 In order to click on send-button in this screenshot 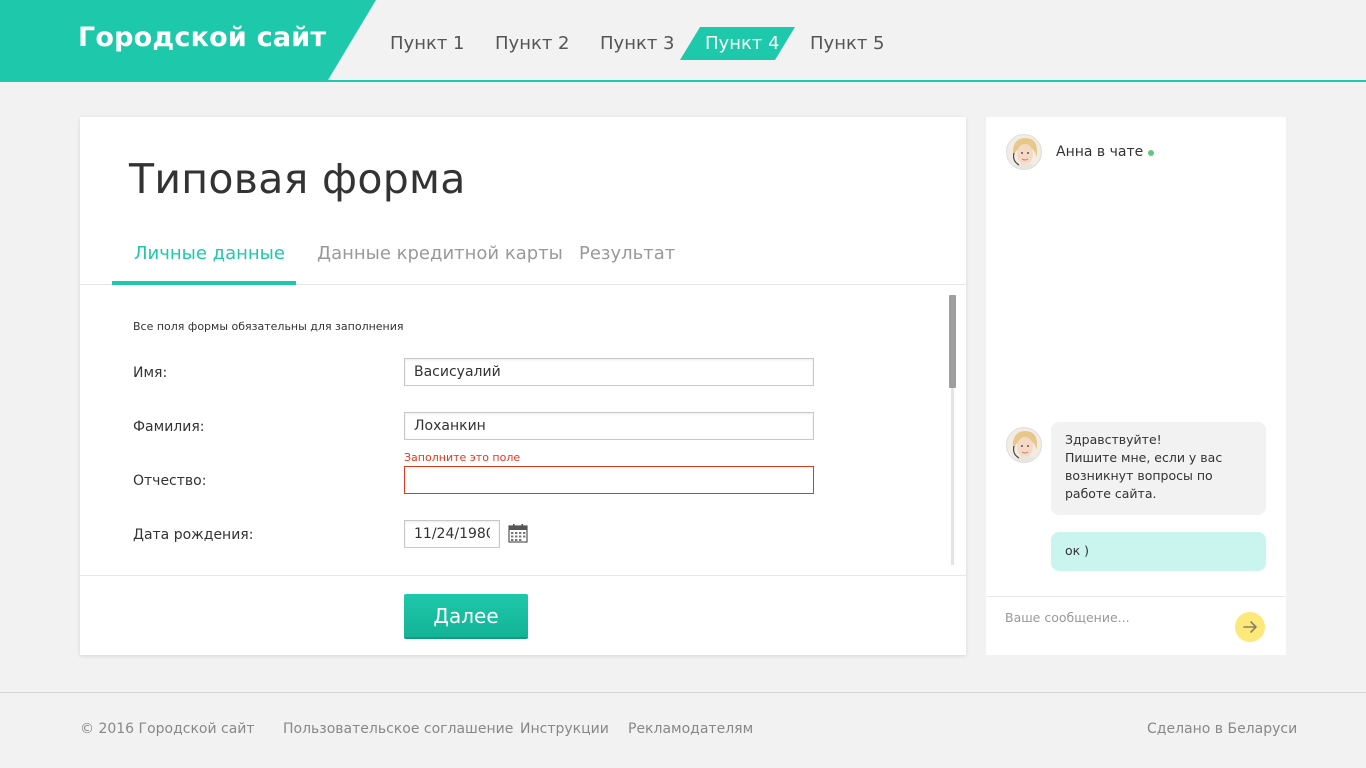, I will do `click(1250, 627)`.